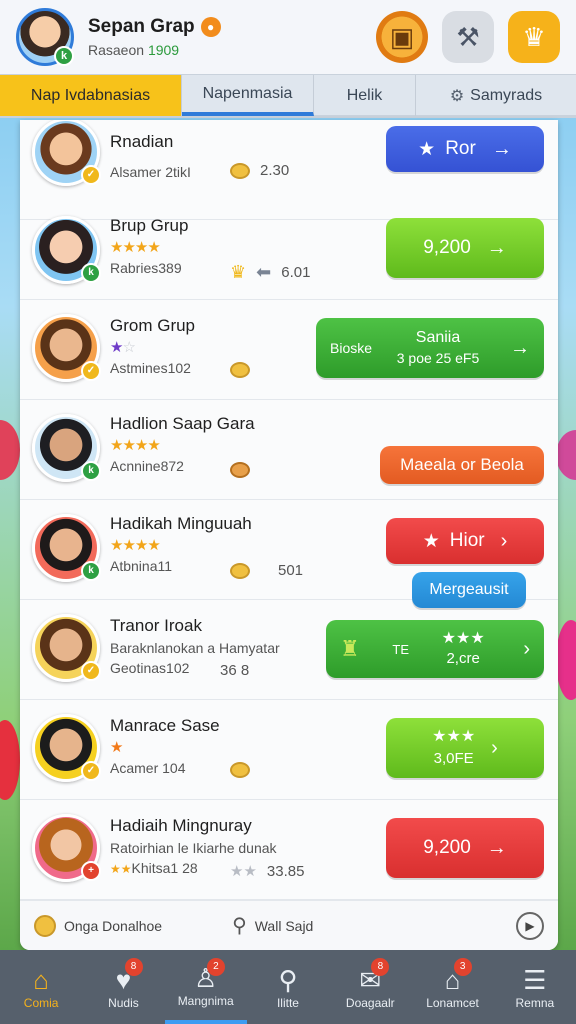  Describe the element at coordinates (150, 172) in the screenshot. I see `row-subtitle: Alsamer 2tikI` at that location.